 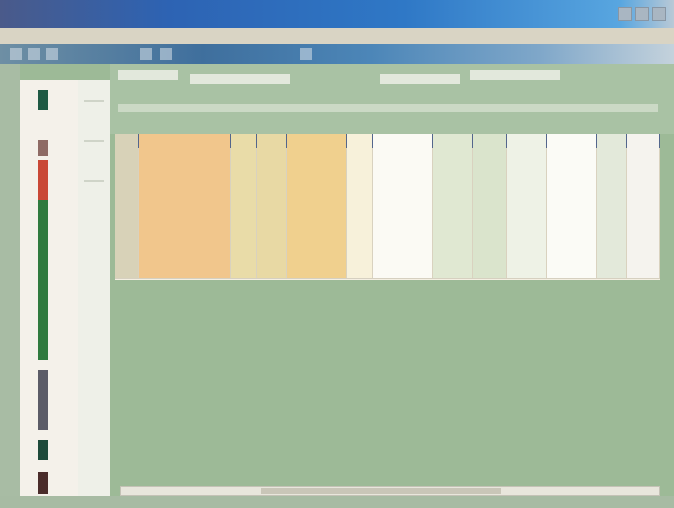 I want to click on close-icon, so click(x=659, y=14).